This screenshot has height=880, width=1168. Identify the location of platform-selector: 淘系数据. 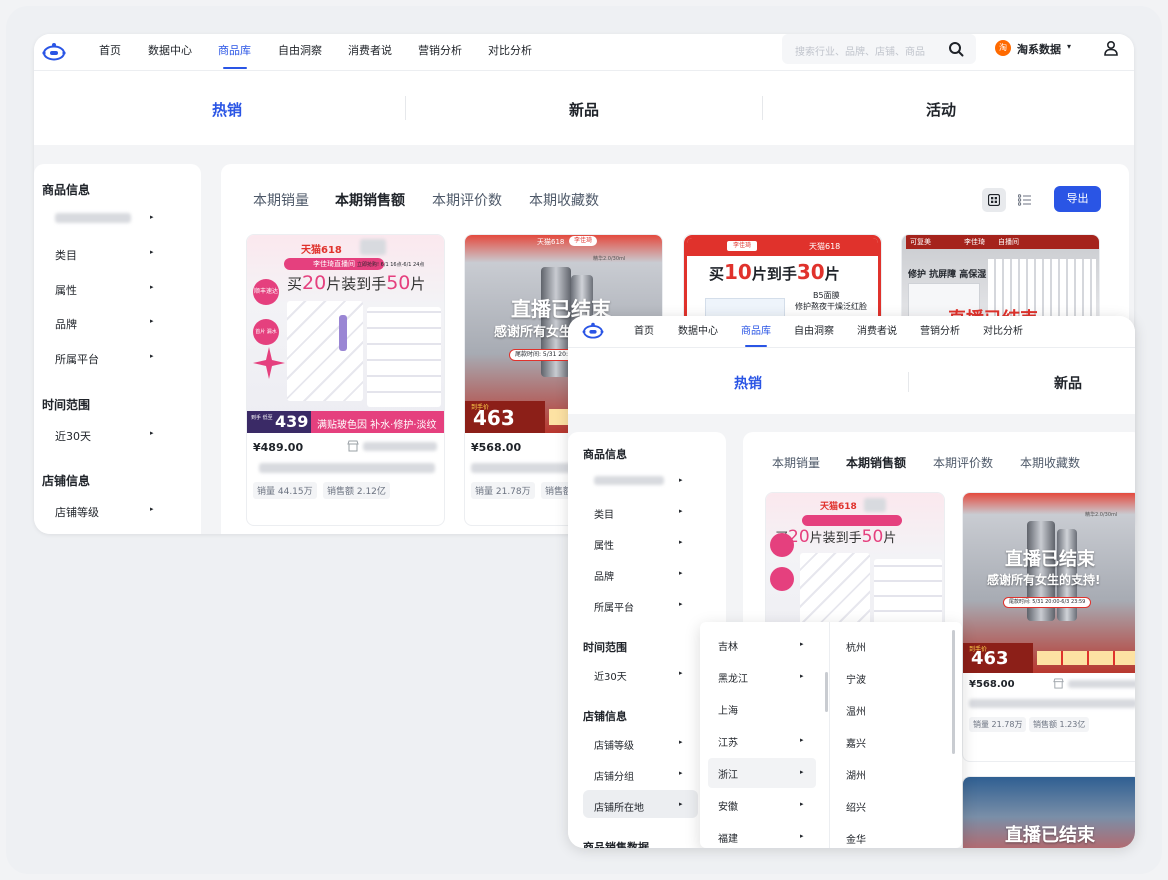
(1039, 49).